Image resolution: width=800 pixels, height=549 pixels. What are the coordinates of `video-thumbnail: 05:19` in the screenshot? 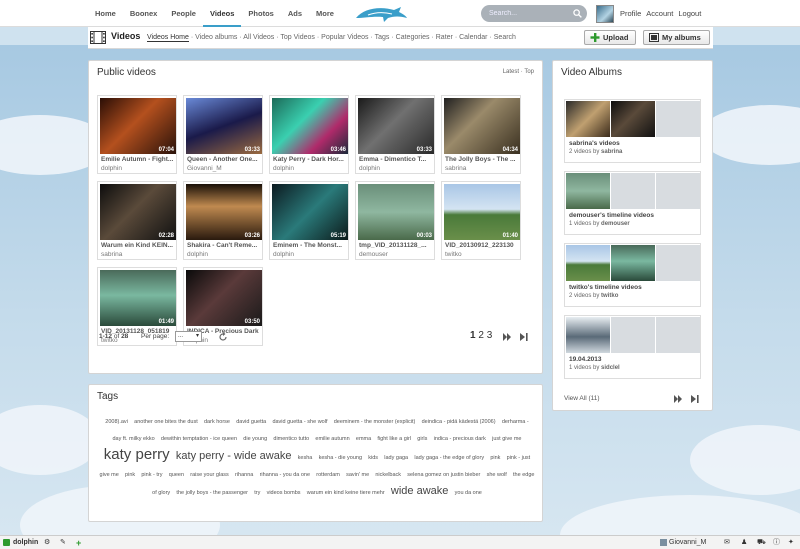 It's located at (310, 212).